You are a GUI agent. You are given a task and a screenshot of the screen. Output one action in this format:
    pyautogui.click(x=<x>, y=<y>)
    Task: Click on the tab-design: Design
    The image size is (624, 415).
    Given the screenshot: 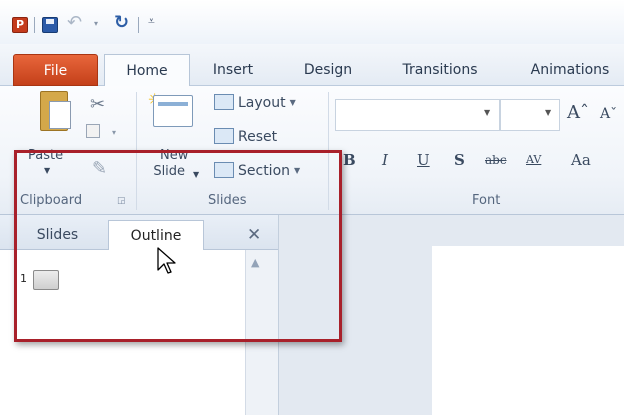 What is the action you would take?
    pyautogui.click(x=328, y=70)
    